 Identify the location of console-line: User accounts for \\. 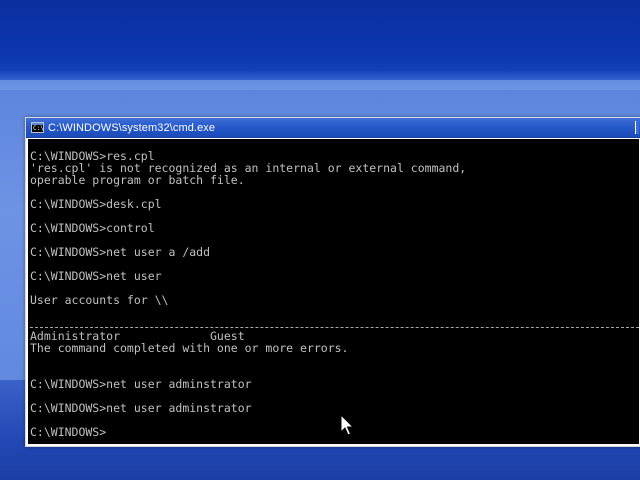
(99, 300).